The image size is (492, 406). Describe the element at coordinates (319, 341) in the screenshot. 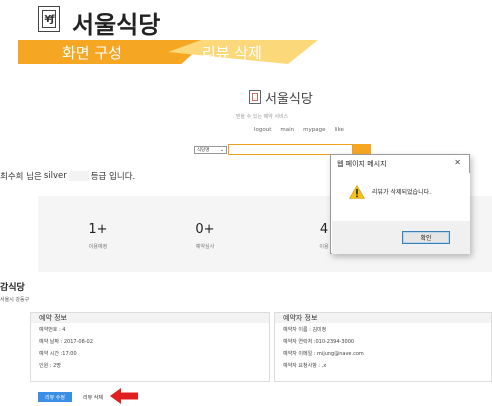

I see `reserver-info-row: 예약자 연락처 :010-2394-3000` at that location.